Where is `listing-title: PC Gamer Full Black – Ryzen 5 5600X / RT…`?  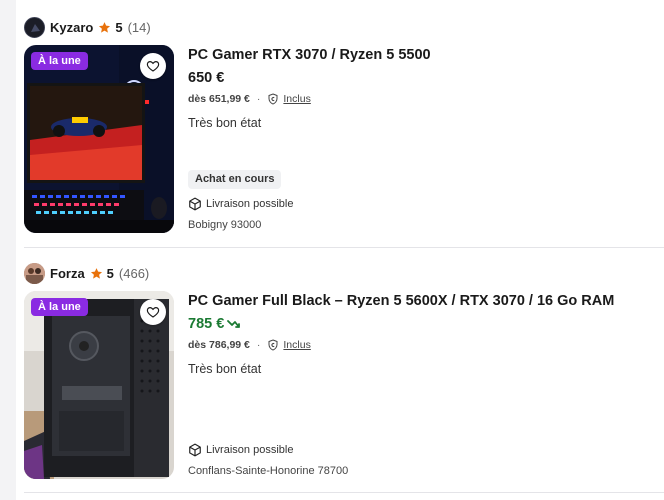
listing-title: PC Gamer Full Black – Ryzen 5 5600X / RT… is located at coordinates (426, 301).